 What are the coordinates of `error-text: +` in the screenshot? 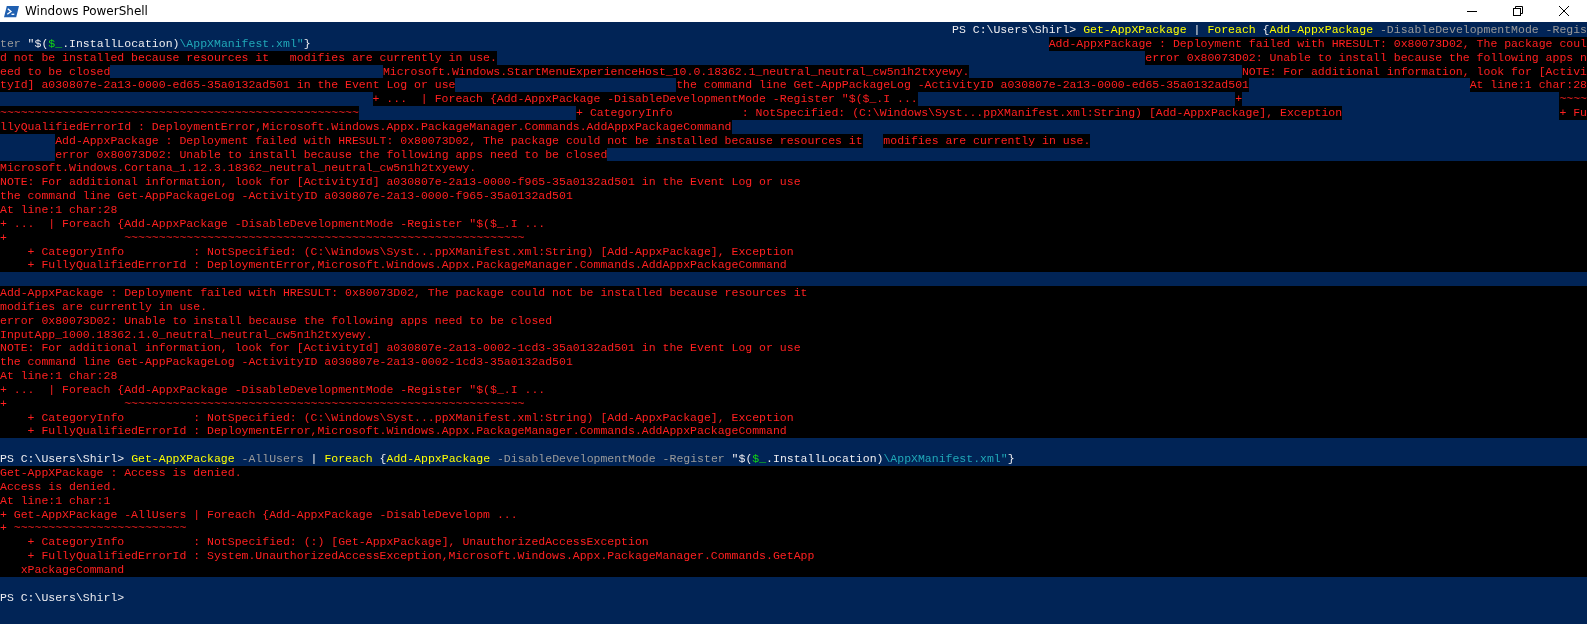 It's located at (1239, 99).